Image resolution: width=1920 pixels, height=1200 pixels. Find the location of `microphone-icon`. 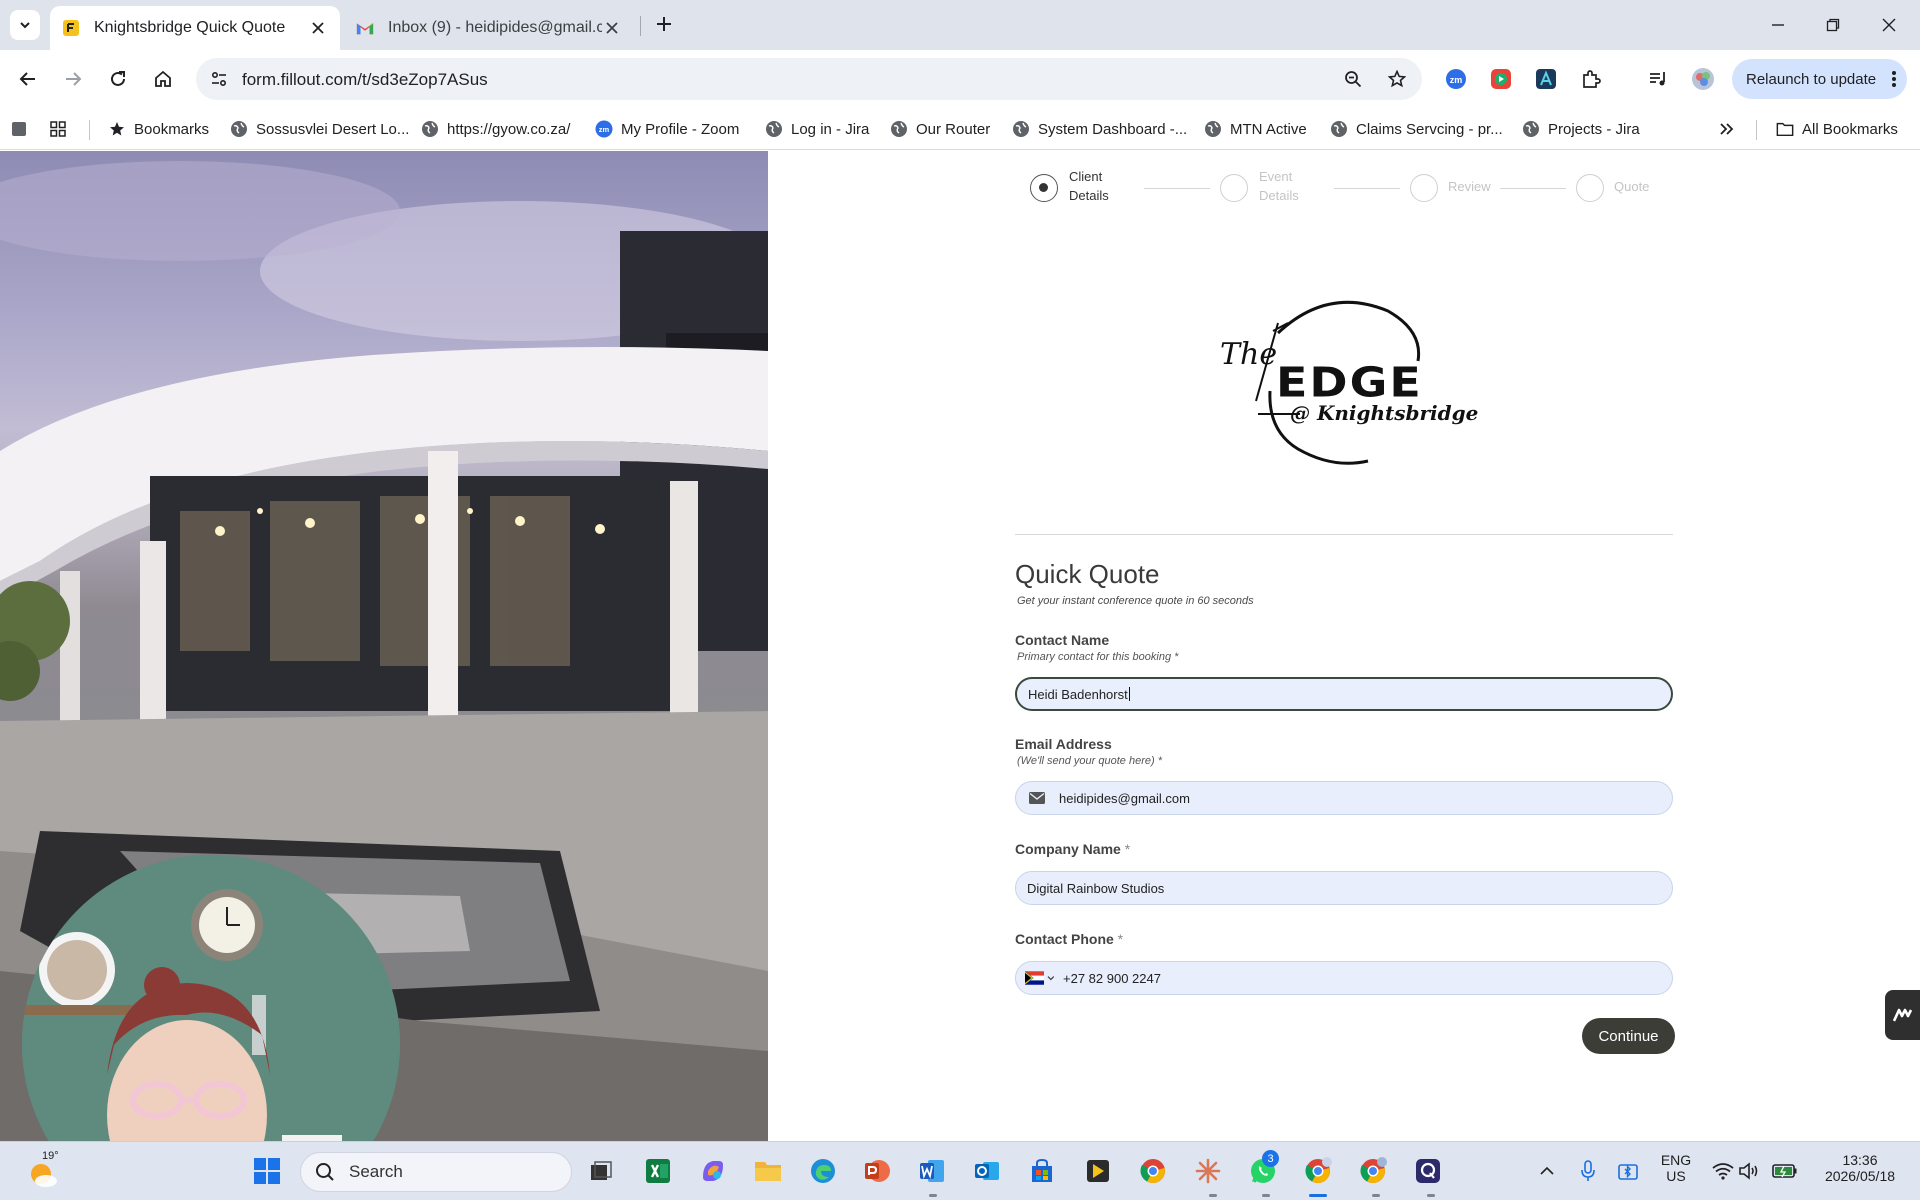

microphone-icon is located at coordinates (1588, 1171).